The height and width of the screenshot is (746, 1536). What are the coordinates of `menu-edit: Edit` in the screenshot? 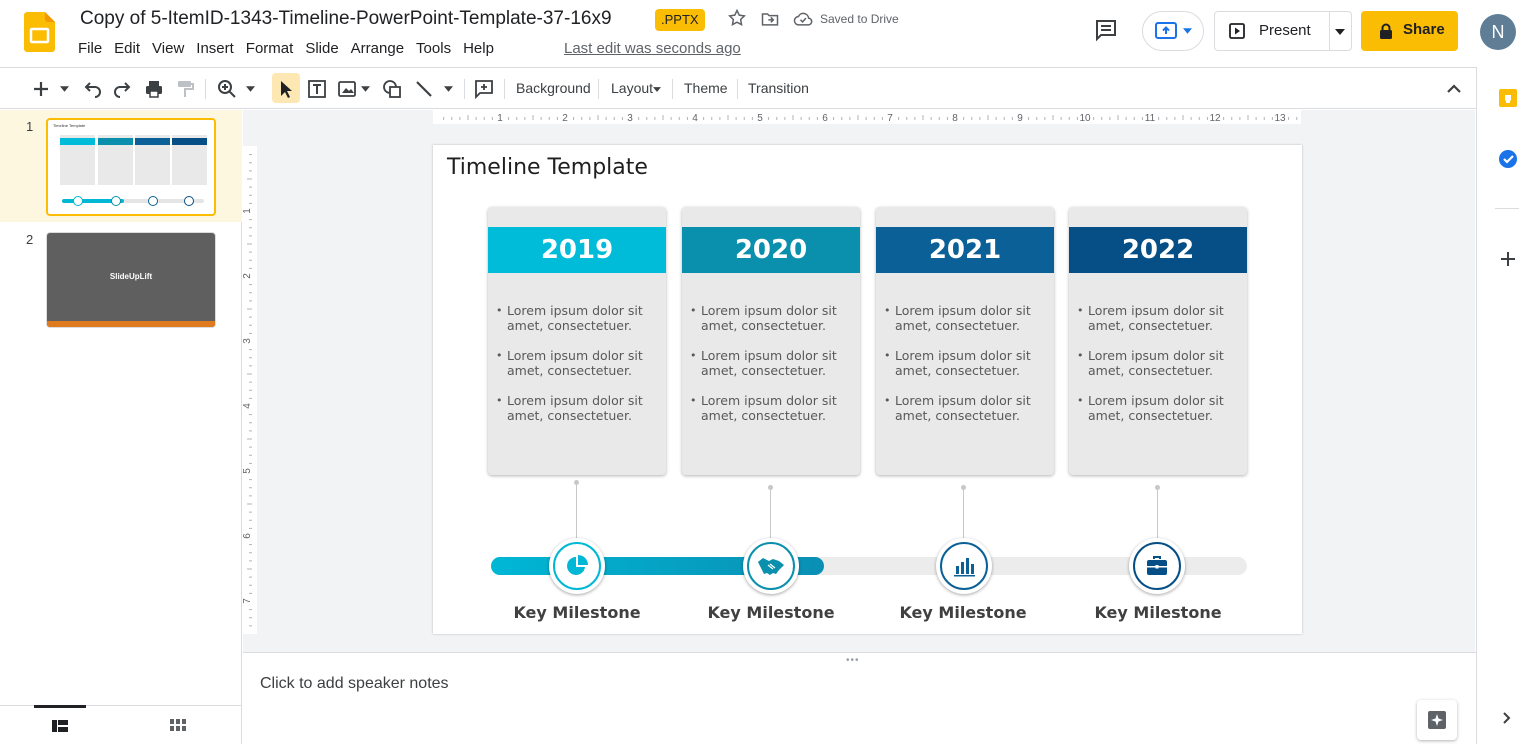 It's located at (127, 49).